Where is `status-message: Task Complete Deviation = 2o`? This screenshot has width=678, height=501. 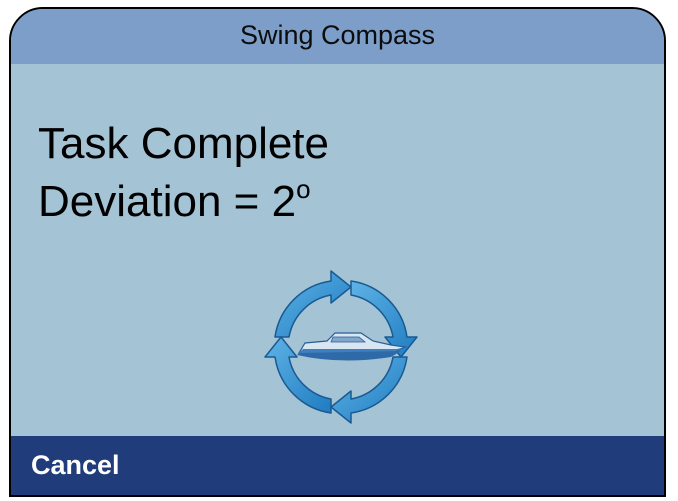 status-message: Task Complete Deviation = 2o is located at coordinates (183, 175).